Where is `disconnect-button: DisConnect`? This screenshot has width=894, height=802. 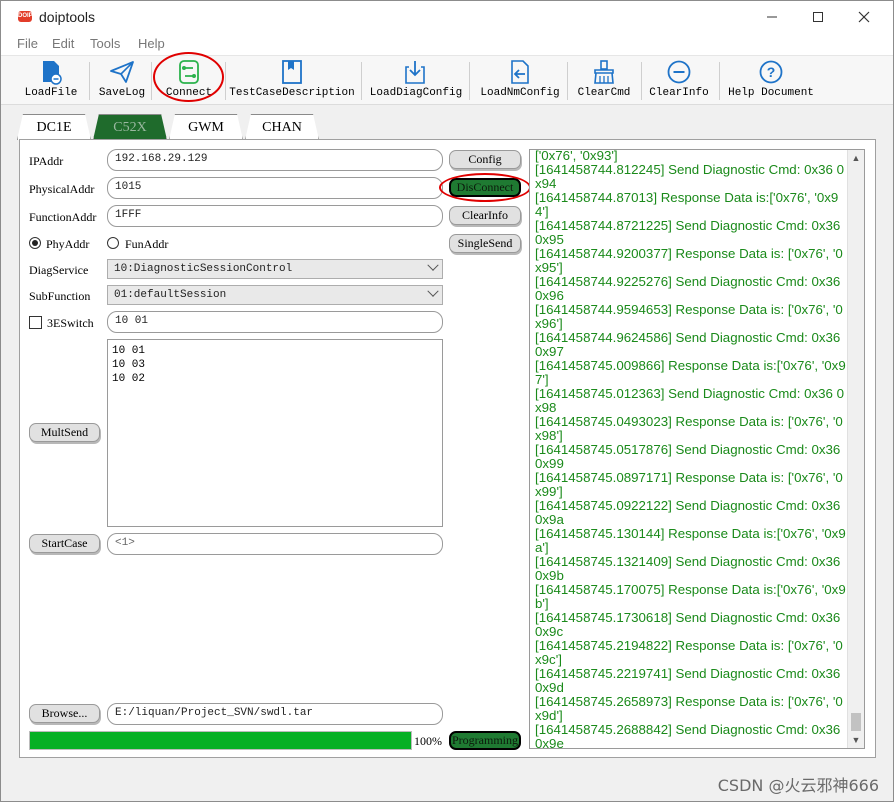
disconnect-button: DisConnect is located at coordinates (485, 187).